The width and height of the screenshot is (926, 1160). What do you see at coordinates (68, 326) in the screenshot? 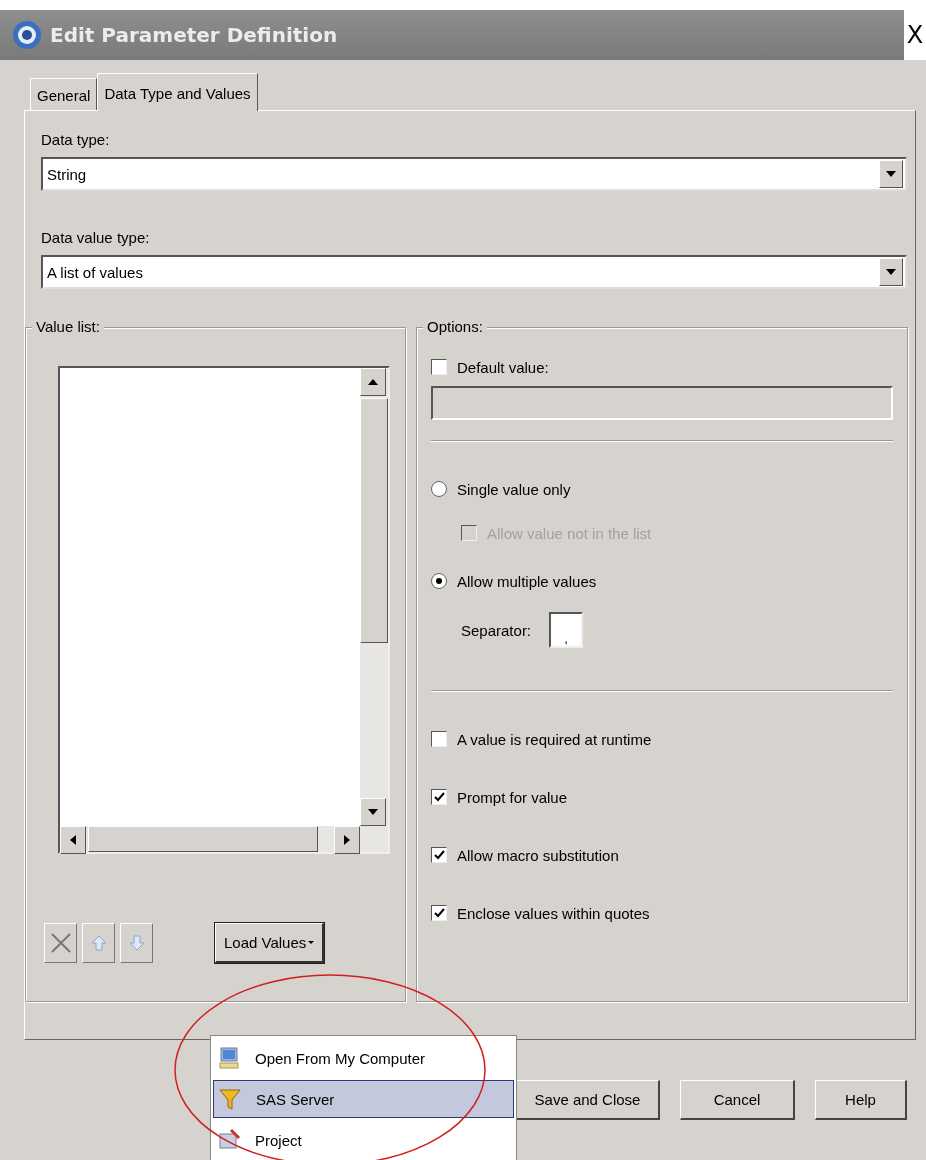
I see `group-label: Value list:` at bounding box center [68, 326].